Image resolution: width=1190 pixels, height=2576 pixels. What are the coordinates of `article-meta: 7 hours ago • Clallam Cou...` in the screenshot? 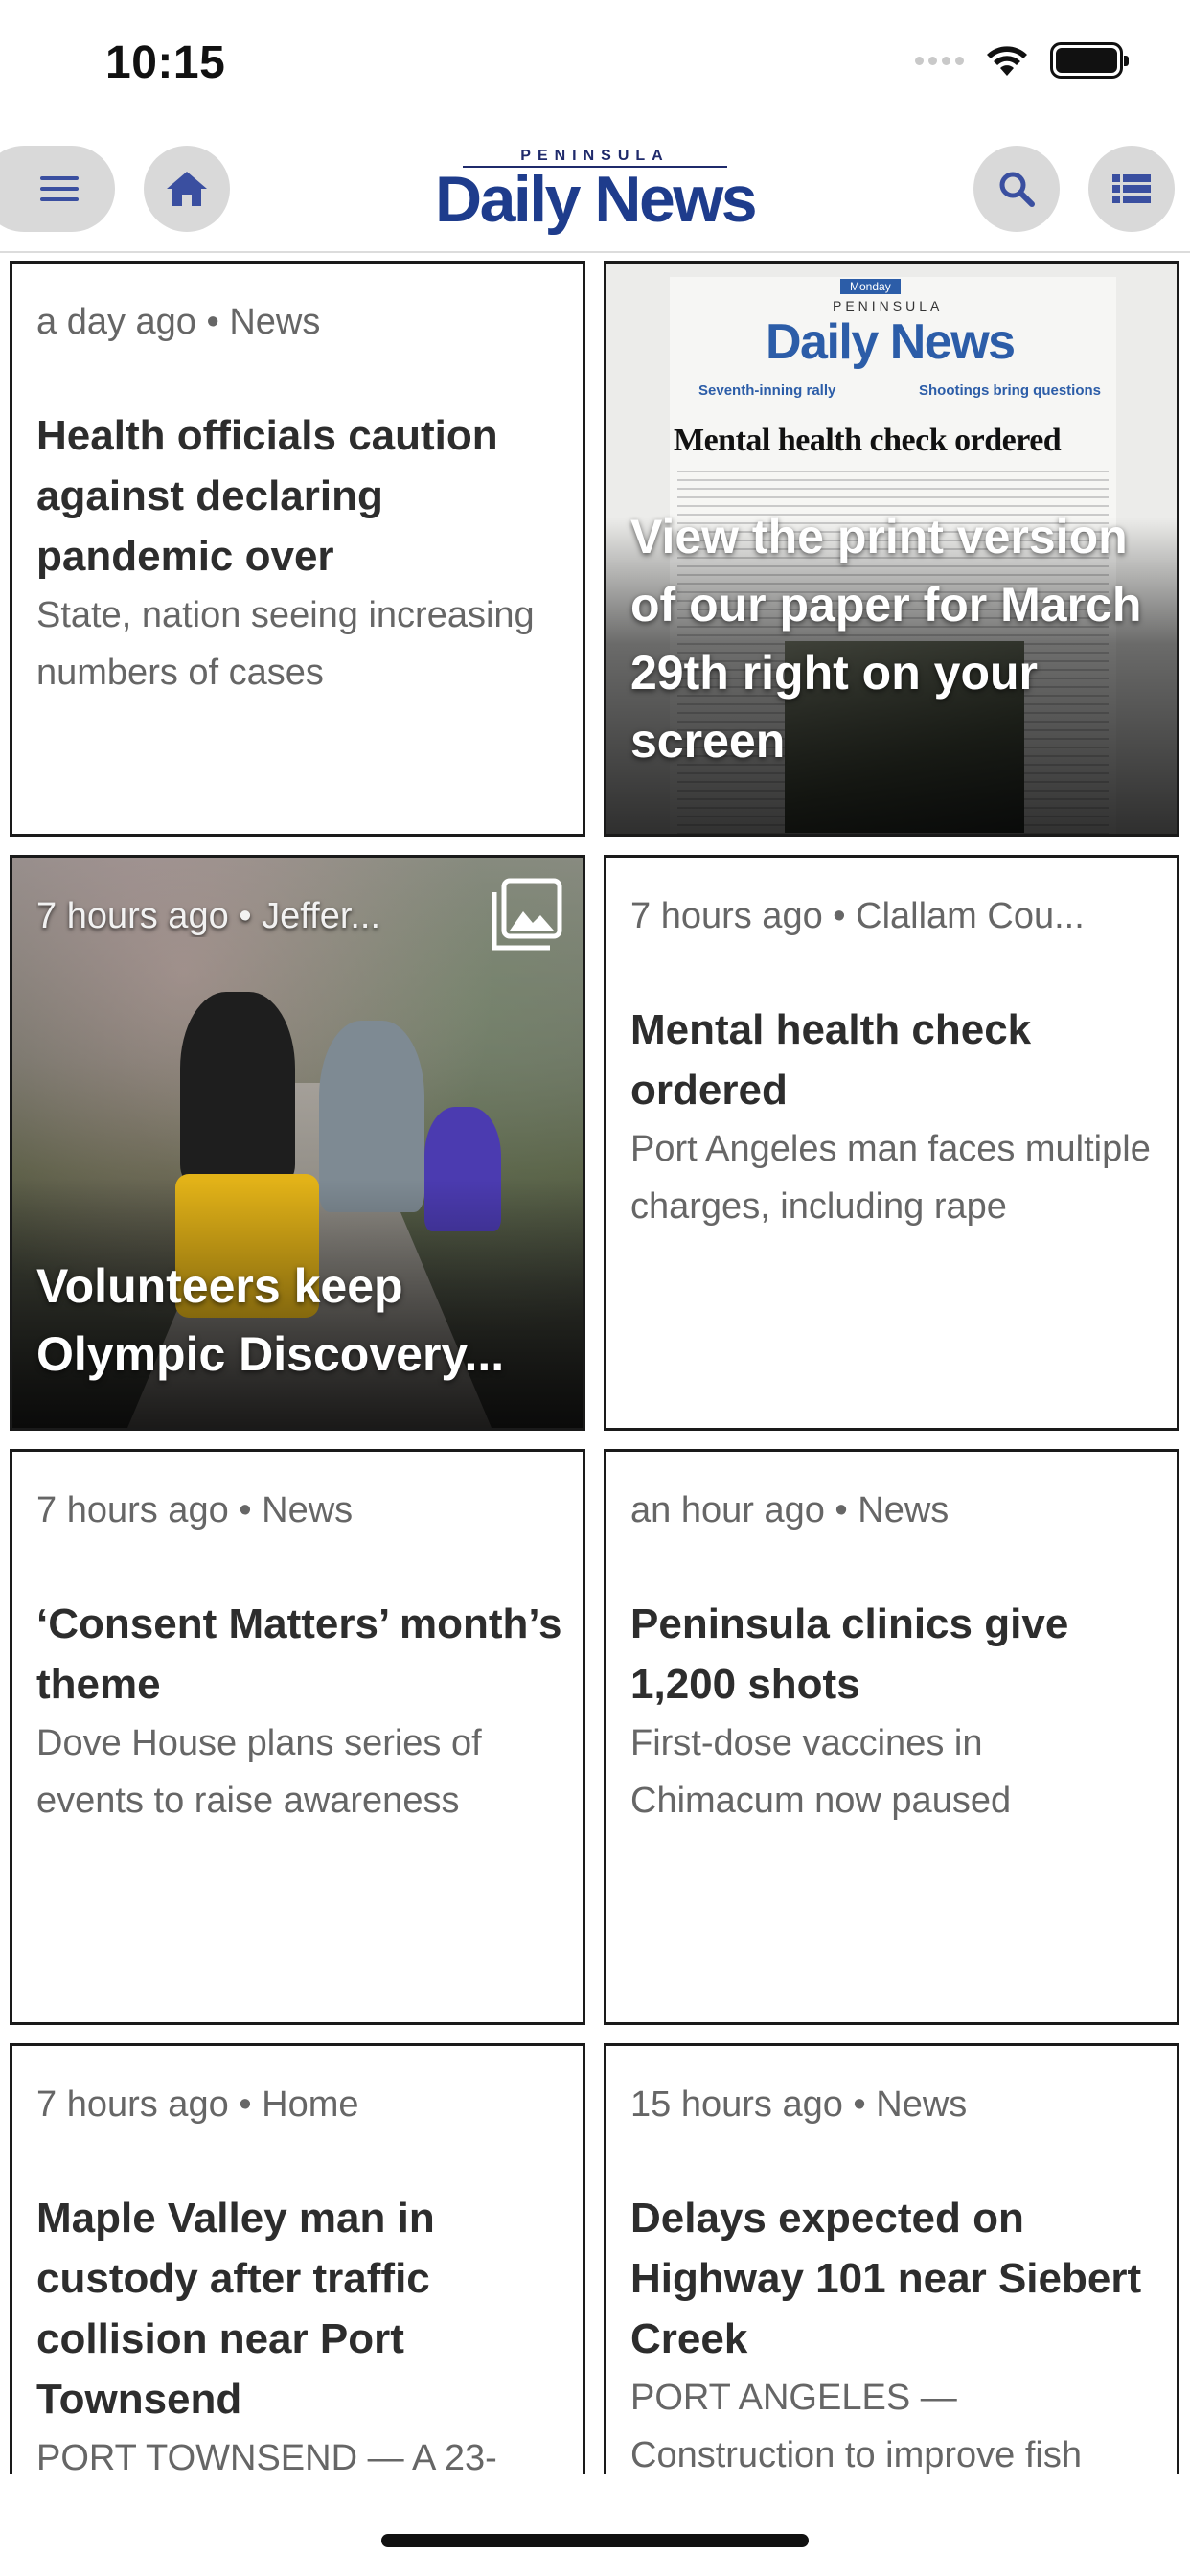 It's located at (858, 916).